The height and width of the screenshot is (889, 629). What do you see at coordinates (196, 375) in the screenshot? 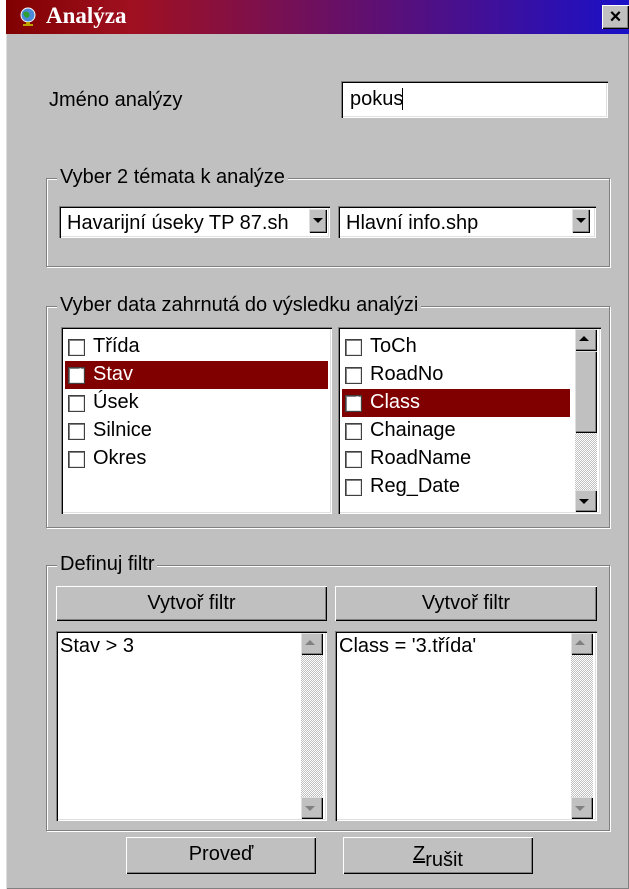
I see `list-item: ✓ Stav` at bounding box center [196, 375].